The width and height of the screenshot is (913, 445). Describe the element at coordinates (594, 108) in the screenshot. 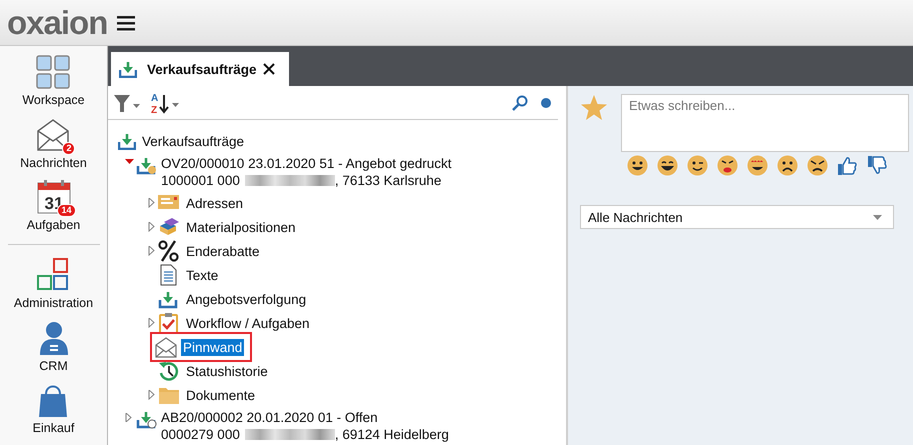

I see `star-icon` at that location.